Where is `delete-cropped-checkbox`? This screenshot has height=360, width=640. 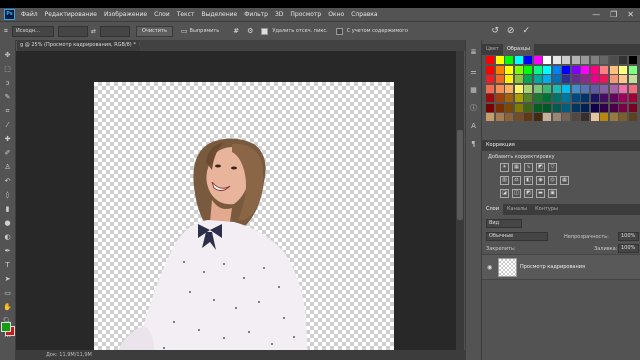 delete-cropped-checkbox is located at coordinates (265, 31).